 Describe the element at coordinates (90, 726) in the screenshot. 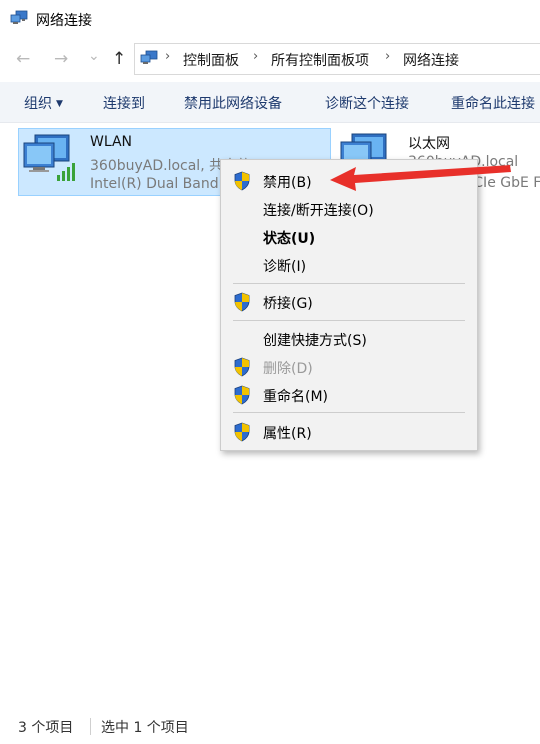

I see `status-divider` at that location.